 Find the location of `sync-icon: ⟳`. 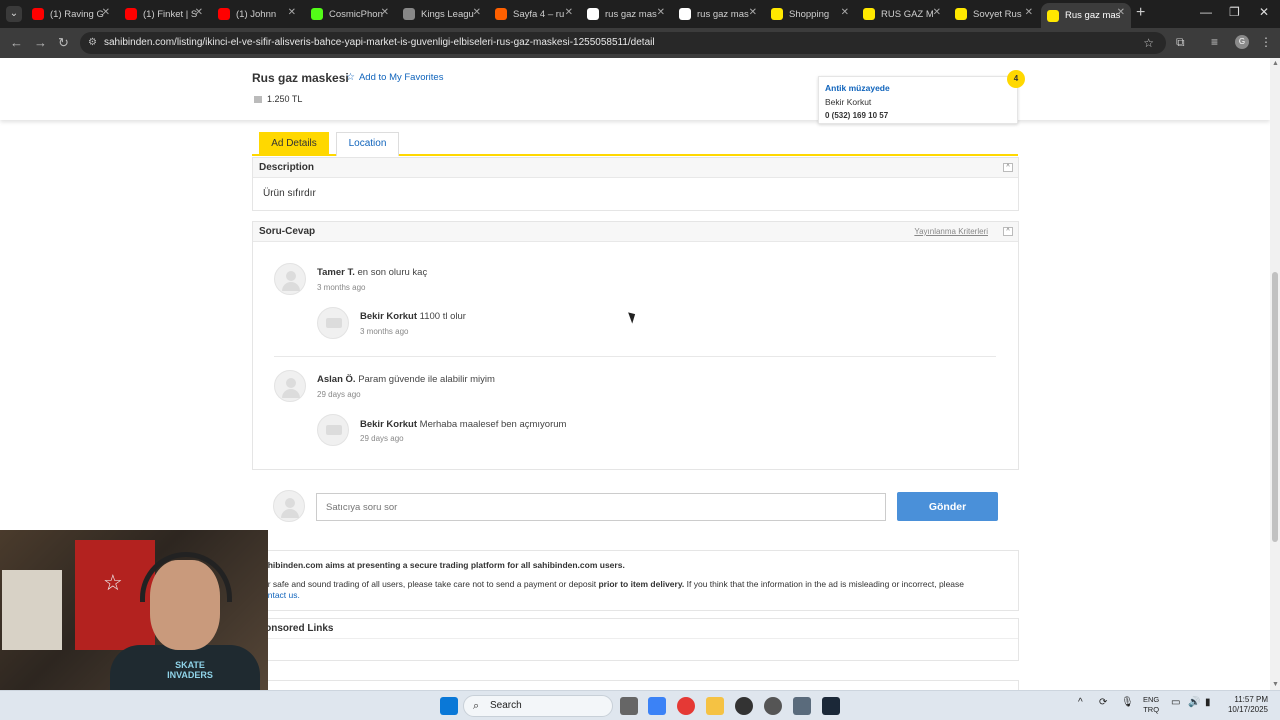

sync-icon: ⟳ is located at coordinates (1103, 702).